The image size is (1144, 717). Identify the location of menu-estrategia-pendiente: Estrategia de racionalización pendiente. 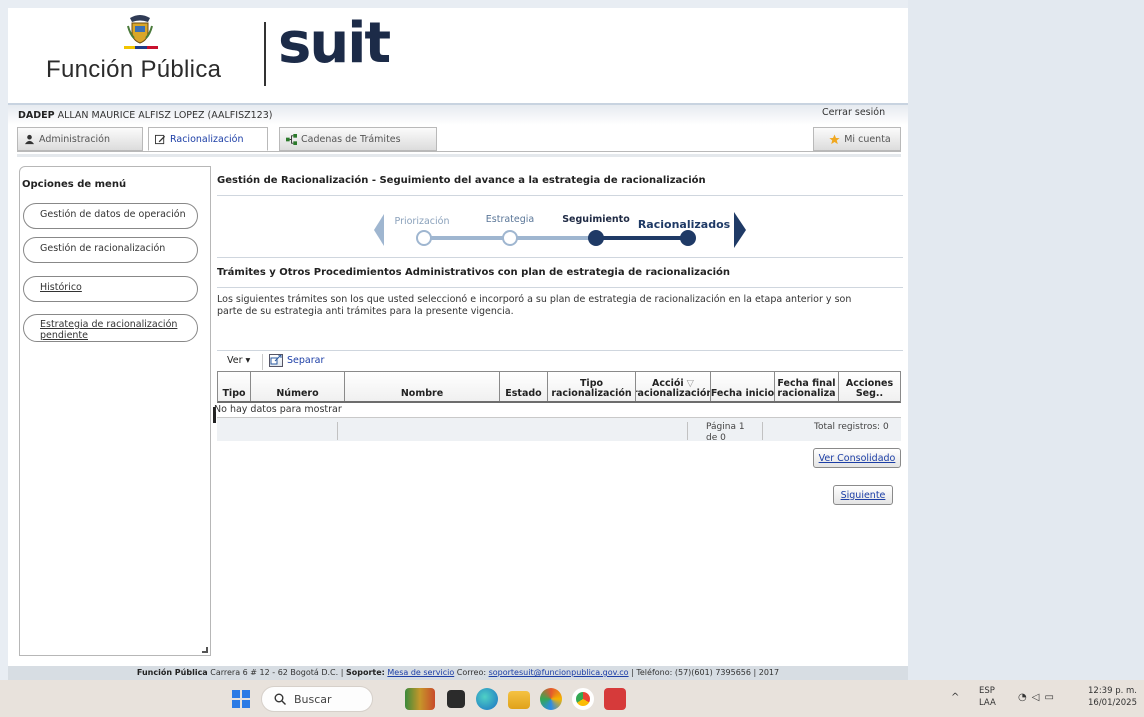
(110, 328).